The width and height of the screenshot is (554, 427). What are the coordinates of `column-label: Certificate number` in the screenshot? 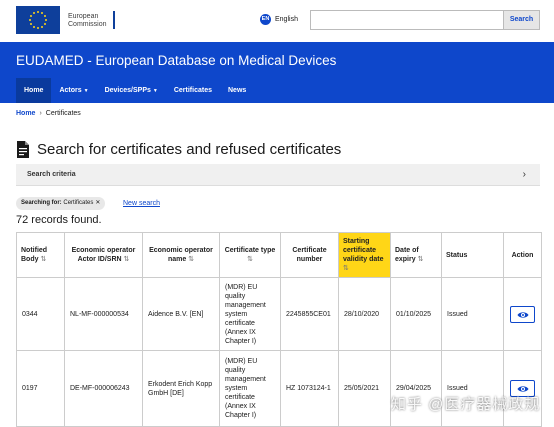 It's located at (309, 255).